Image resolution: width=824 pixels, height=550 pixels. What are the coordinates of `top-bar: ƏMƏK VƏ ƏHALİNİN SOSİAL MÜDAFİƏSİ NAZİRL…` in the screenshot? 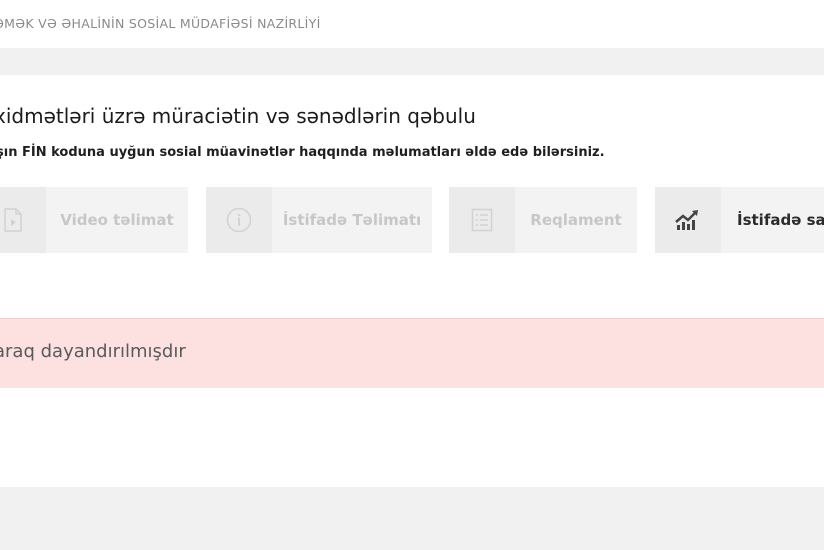 It's located at (412, 24).